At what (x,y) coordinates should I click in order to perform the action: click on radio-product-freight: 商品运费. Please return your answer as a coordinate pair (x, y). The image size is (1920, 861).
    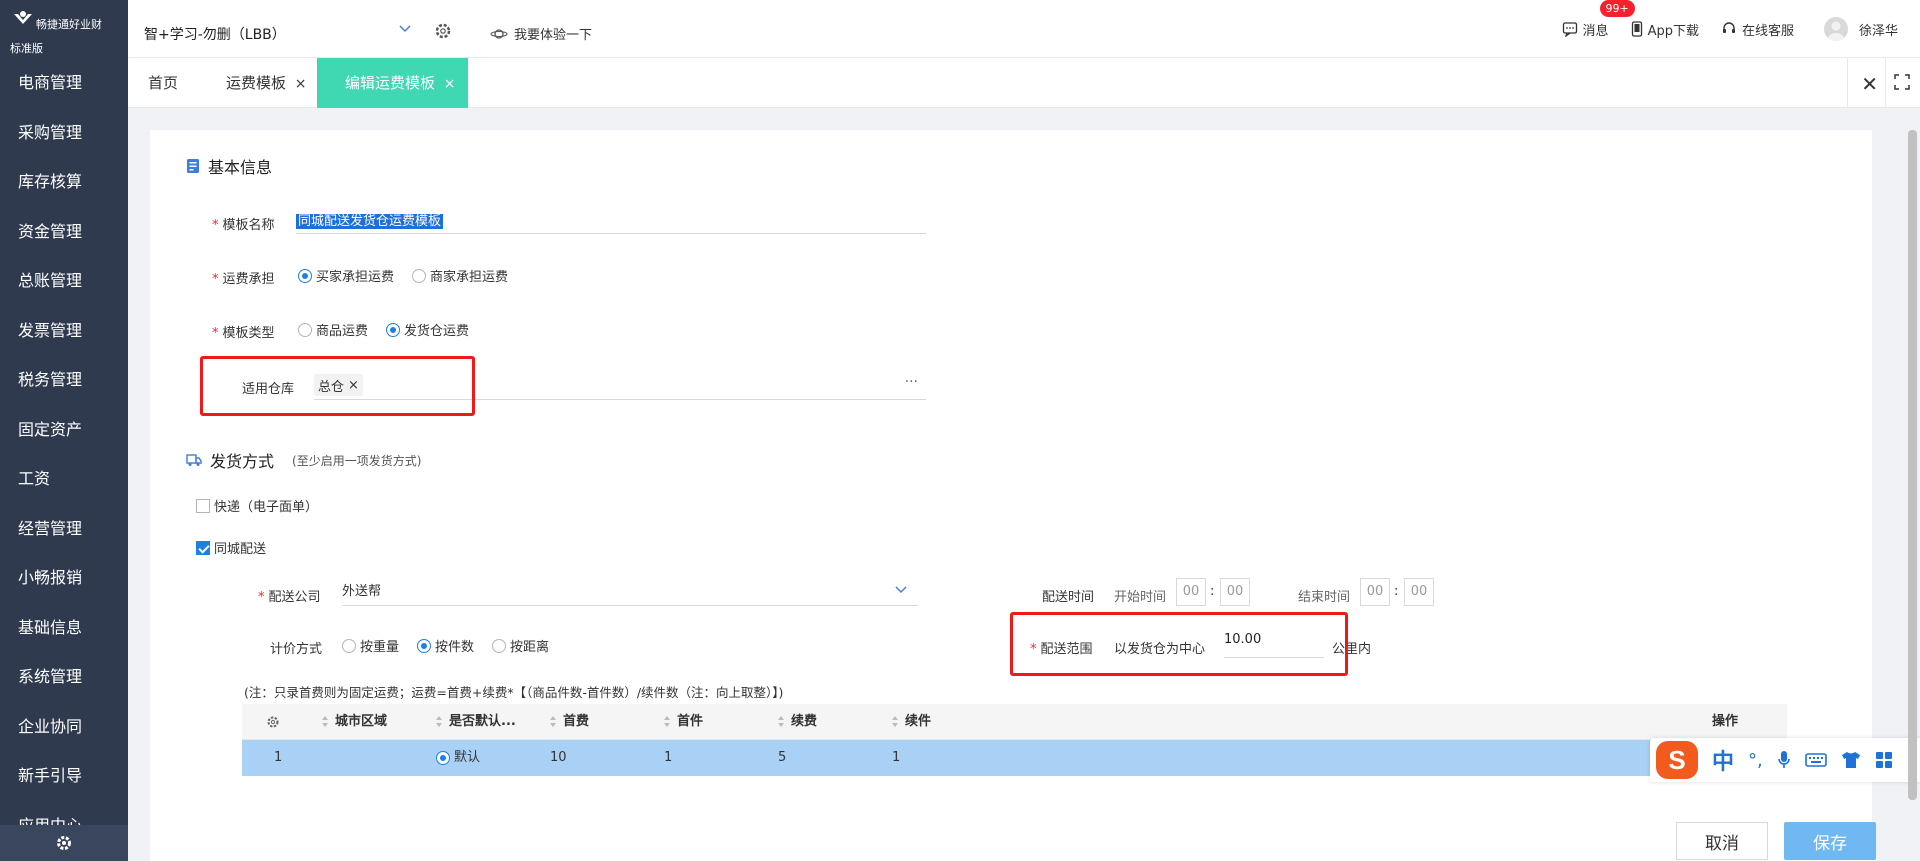
    Looking at the image, I should click on (333, 329).